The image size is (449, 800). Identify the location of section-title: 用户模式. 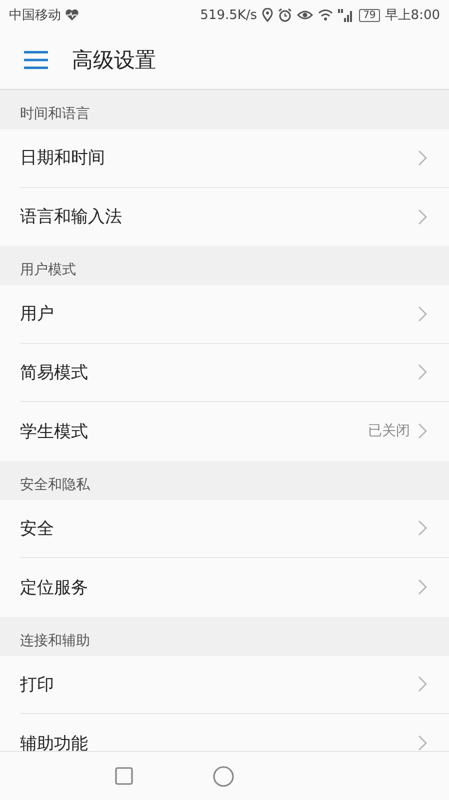
(48, 270).